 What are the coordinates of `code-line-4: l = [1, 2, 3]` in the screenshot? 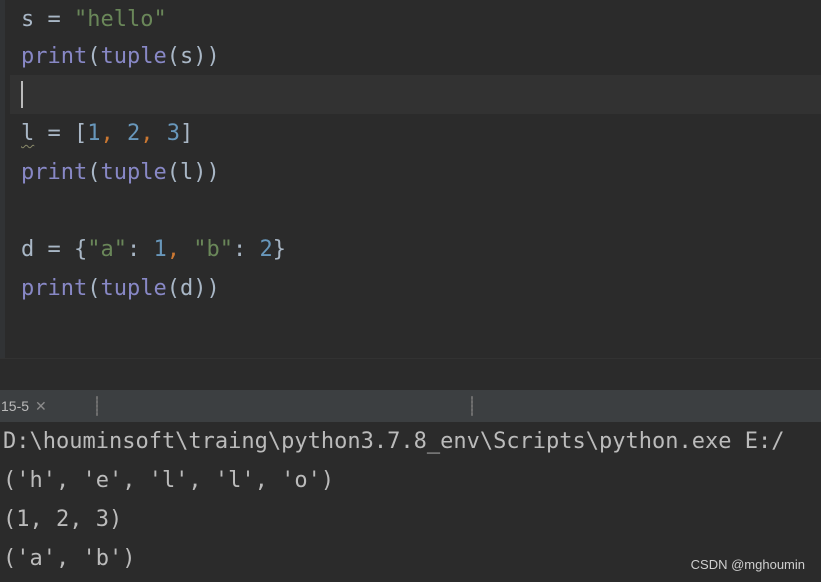 It's located at (107, 133).